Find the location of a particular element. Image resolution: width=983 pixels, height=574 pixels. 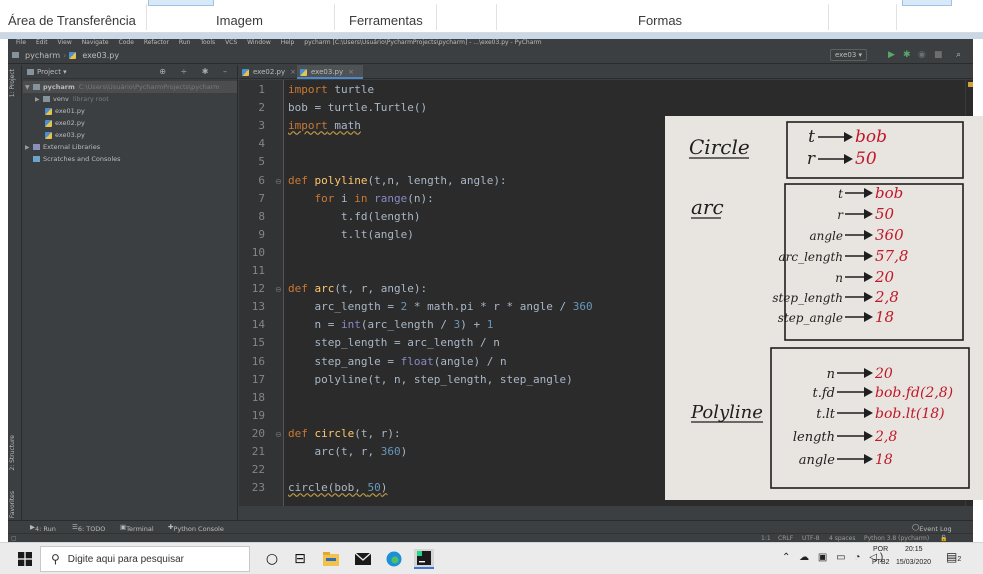

notification-center-icon: ▤2 is located at coordinates (953, 557).